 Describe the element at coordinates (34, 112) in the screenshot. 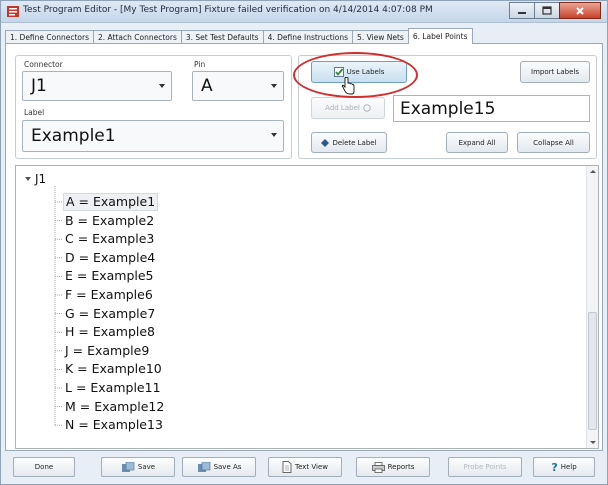

I see `label-field-label: Label` at that location.